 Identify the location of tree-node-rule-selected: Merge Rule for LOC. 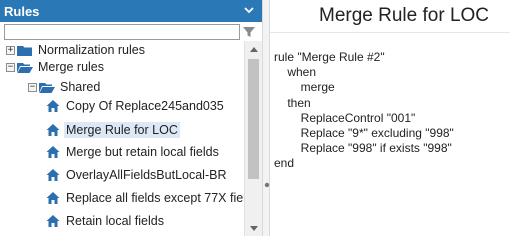
(113, 130).